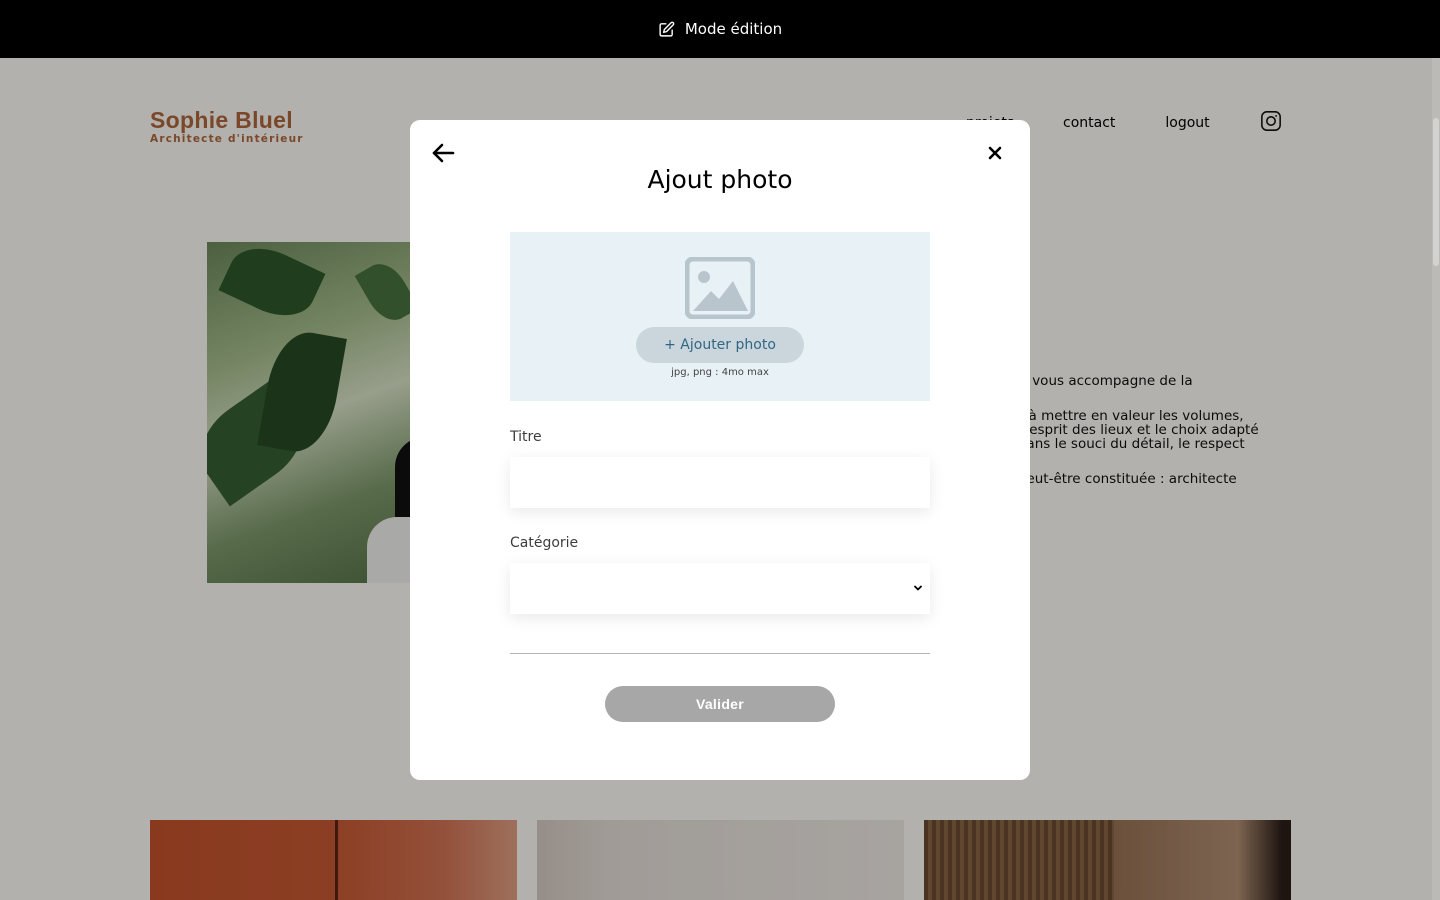 This screenshot has width=1440, height=900. I want to click on close-button, so click(995, 153).